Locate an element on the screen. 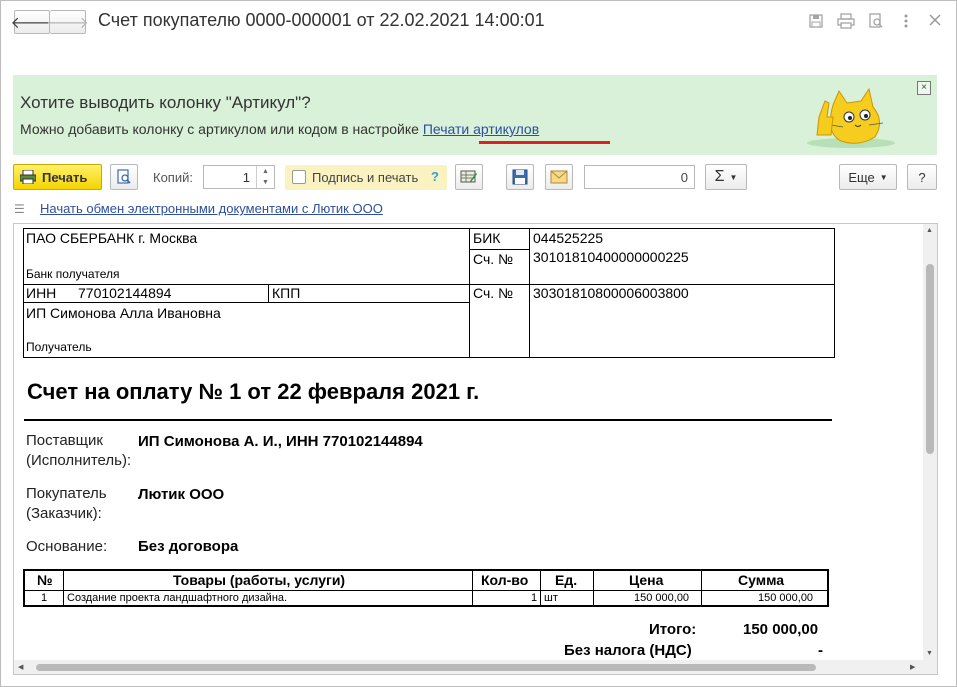  kpp-label: КПП is located at coordinates (286, 293).